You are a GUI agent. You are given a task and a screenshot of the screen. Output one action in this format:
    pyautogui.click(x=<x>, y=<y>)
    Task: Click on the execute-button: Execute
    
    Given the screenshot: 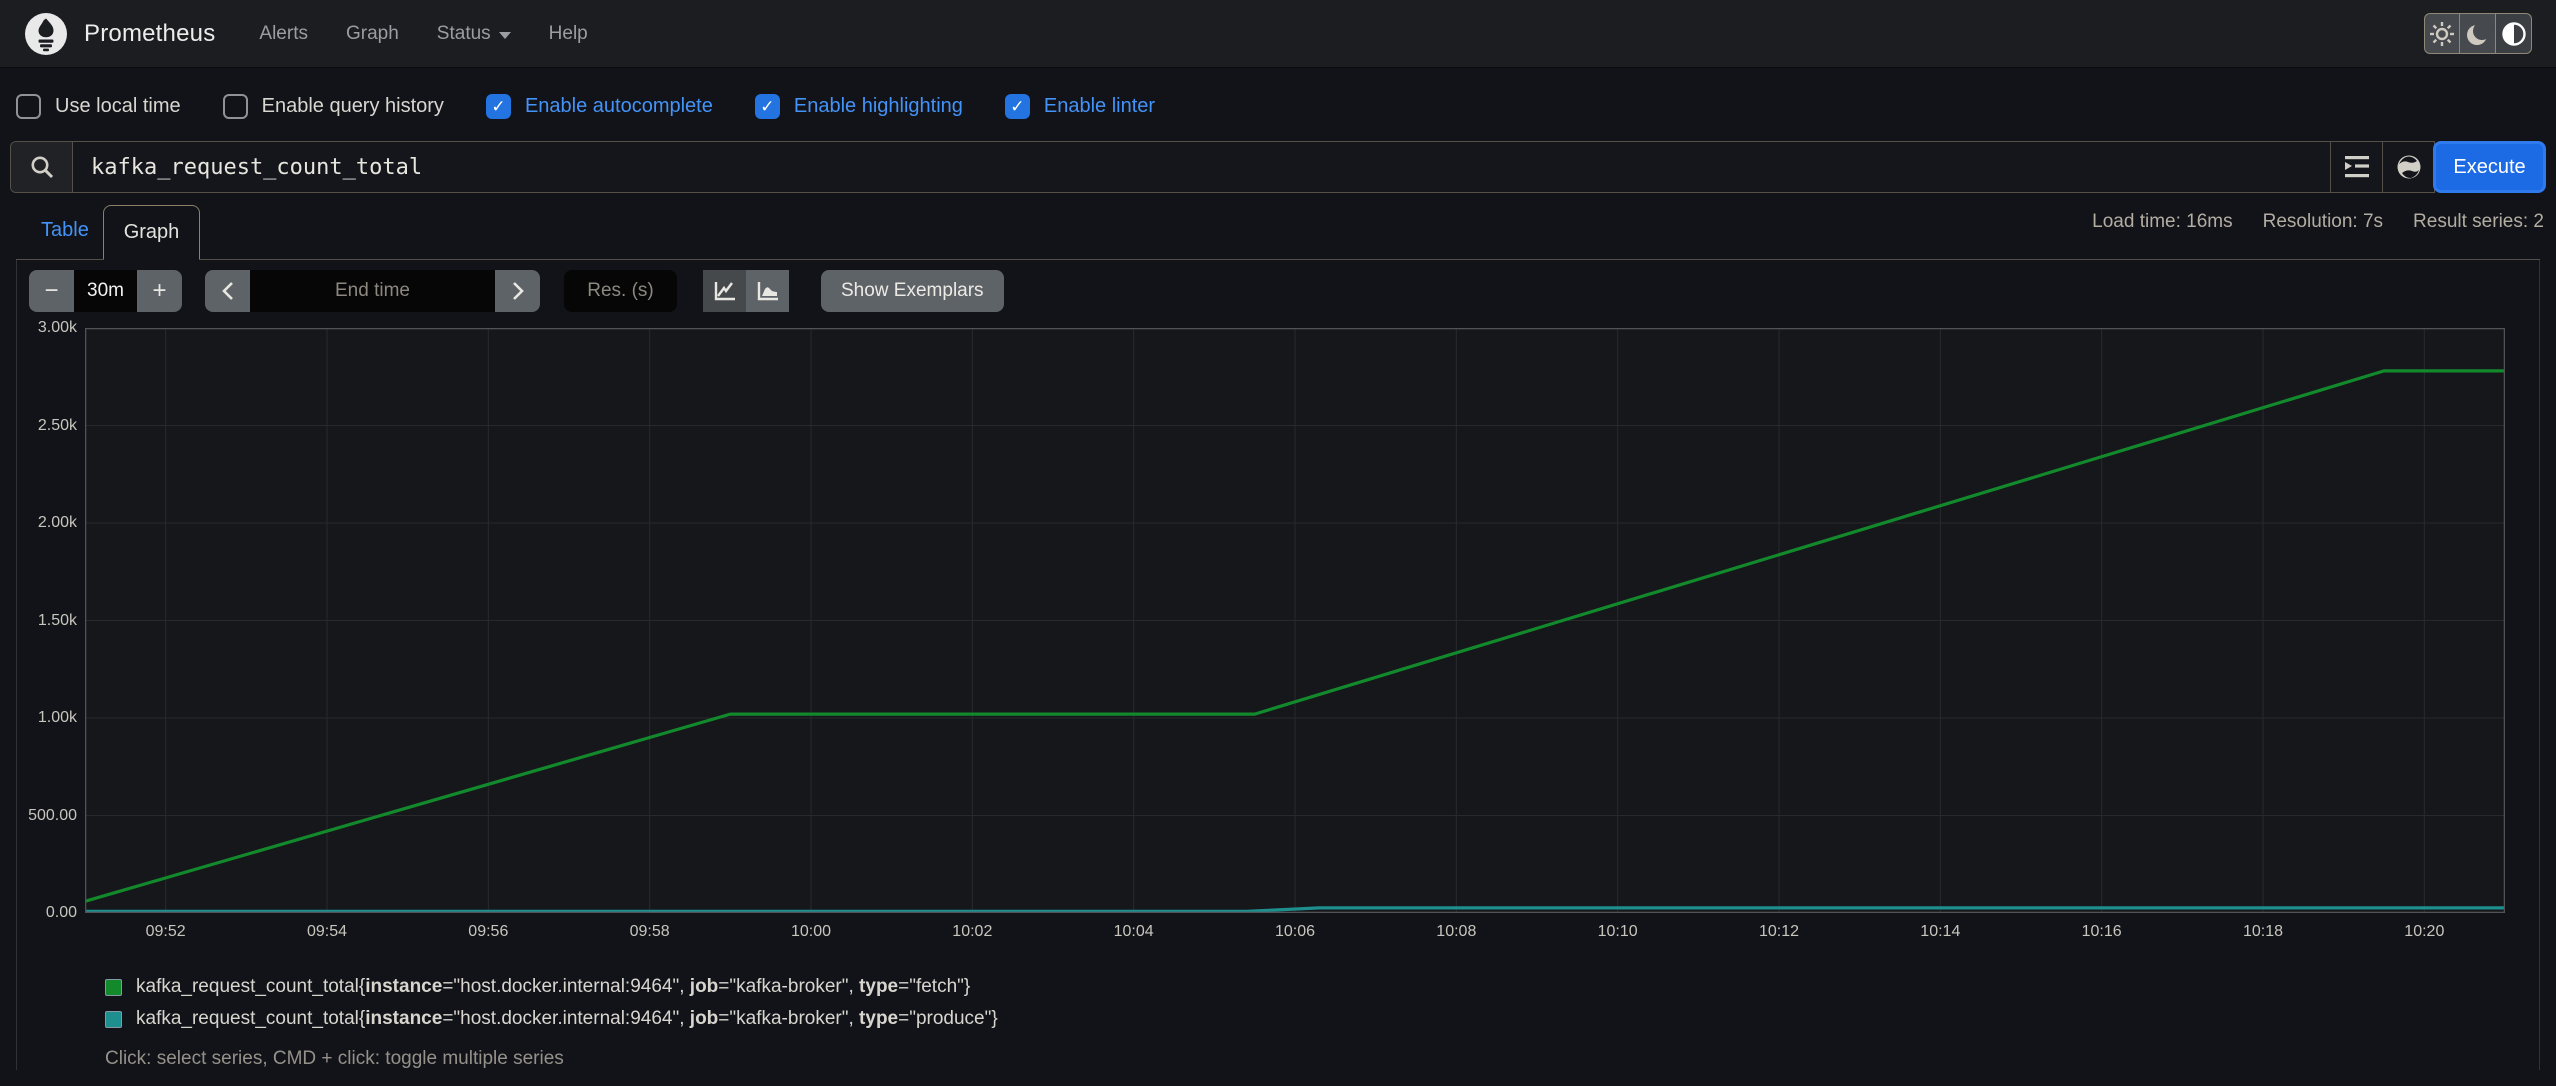 What is the action you would take?
    pyautogui.click(x=2489, y=167)
    